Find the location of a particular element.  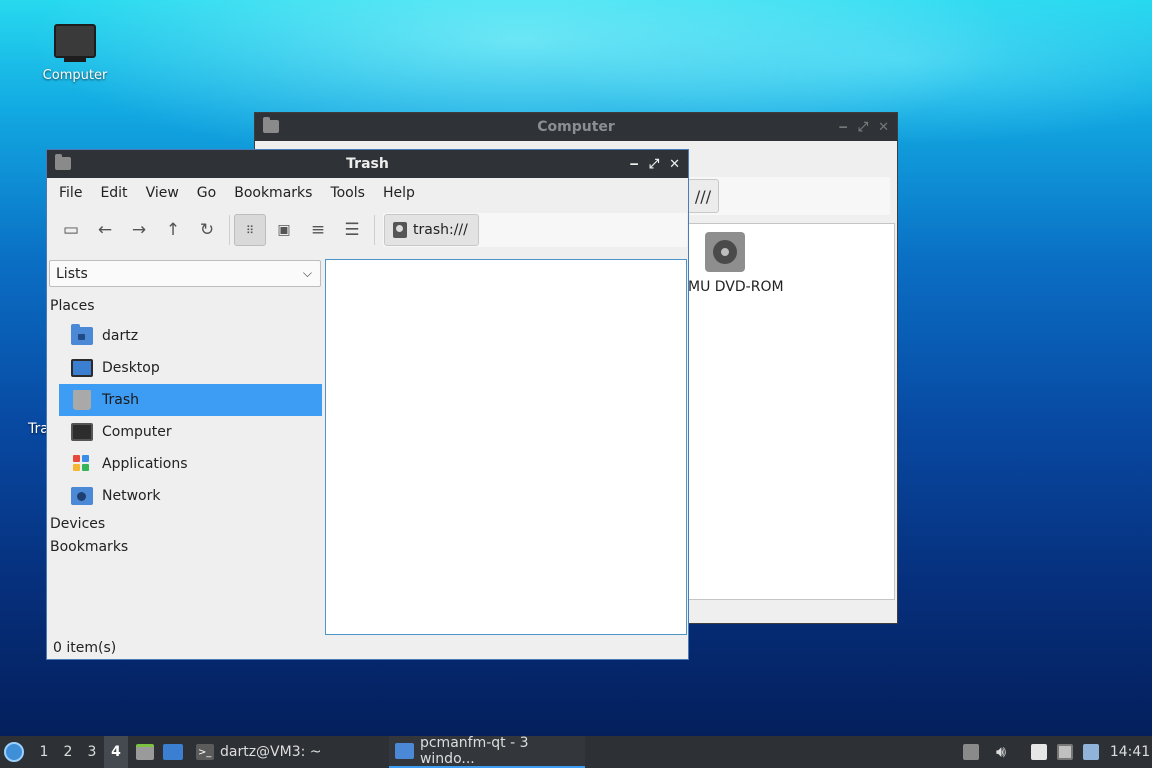

place-dartz: dartz is located at coordinates (190, 336).